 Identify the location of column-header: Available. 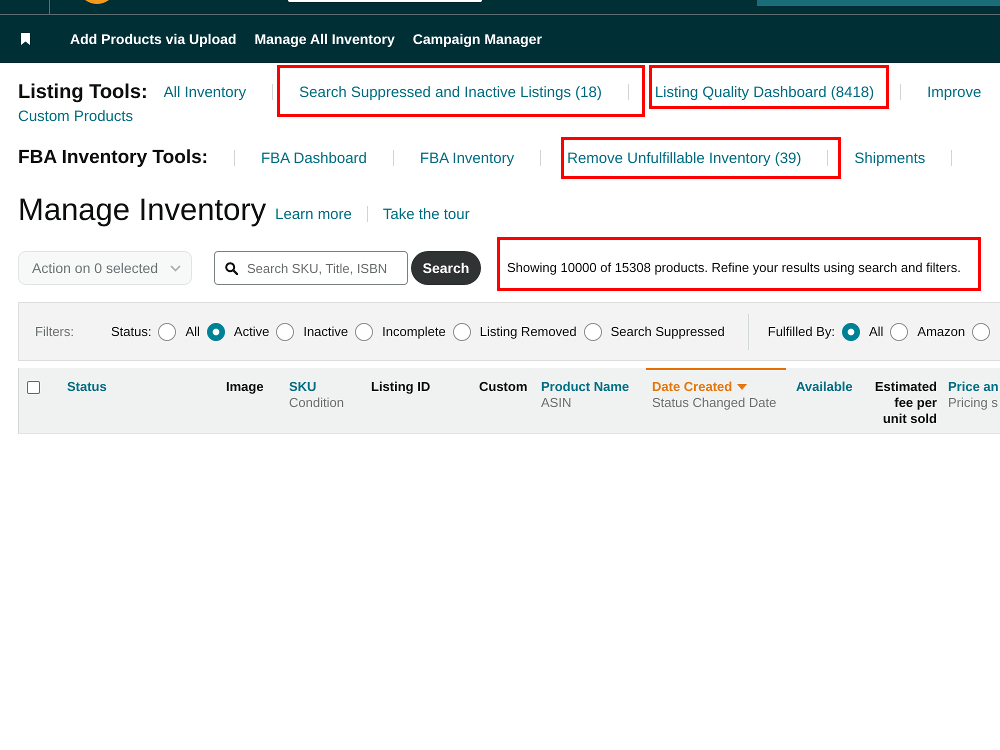
(824, 387).